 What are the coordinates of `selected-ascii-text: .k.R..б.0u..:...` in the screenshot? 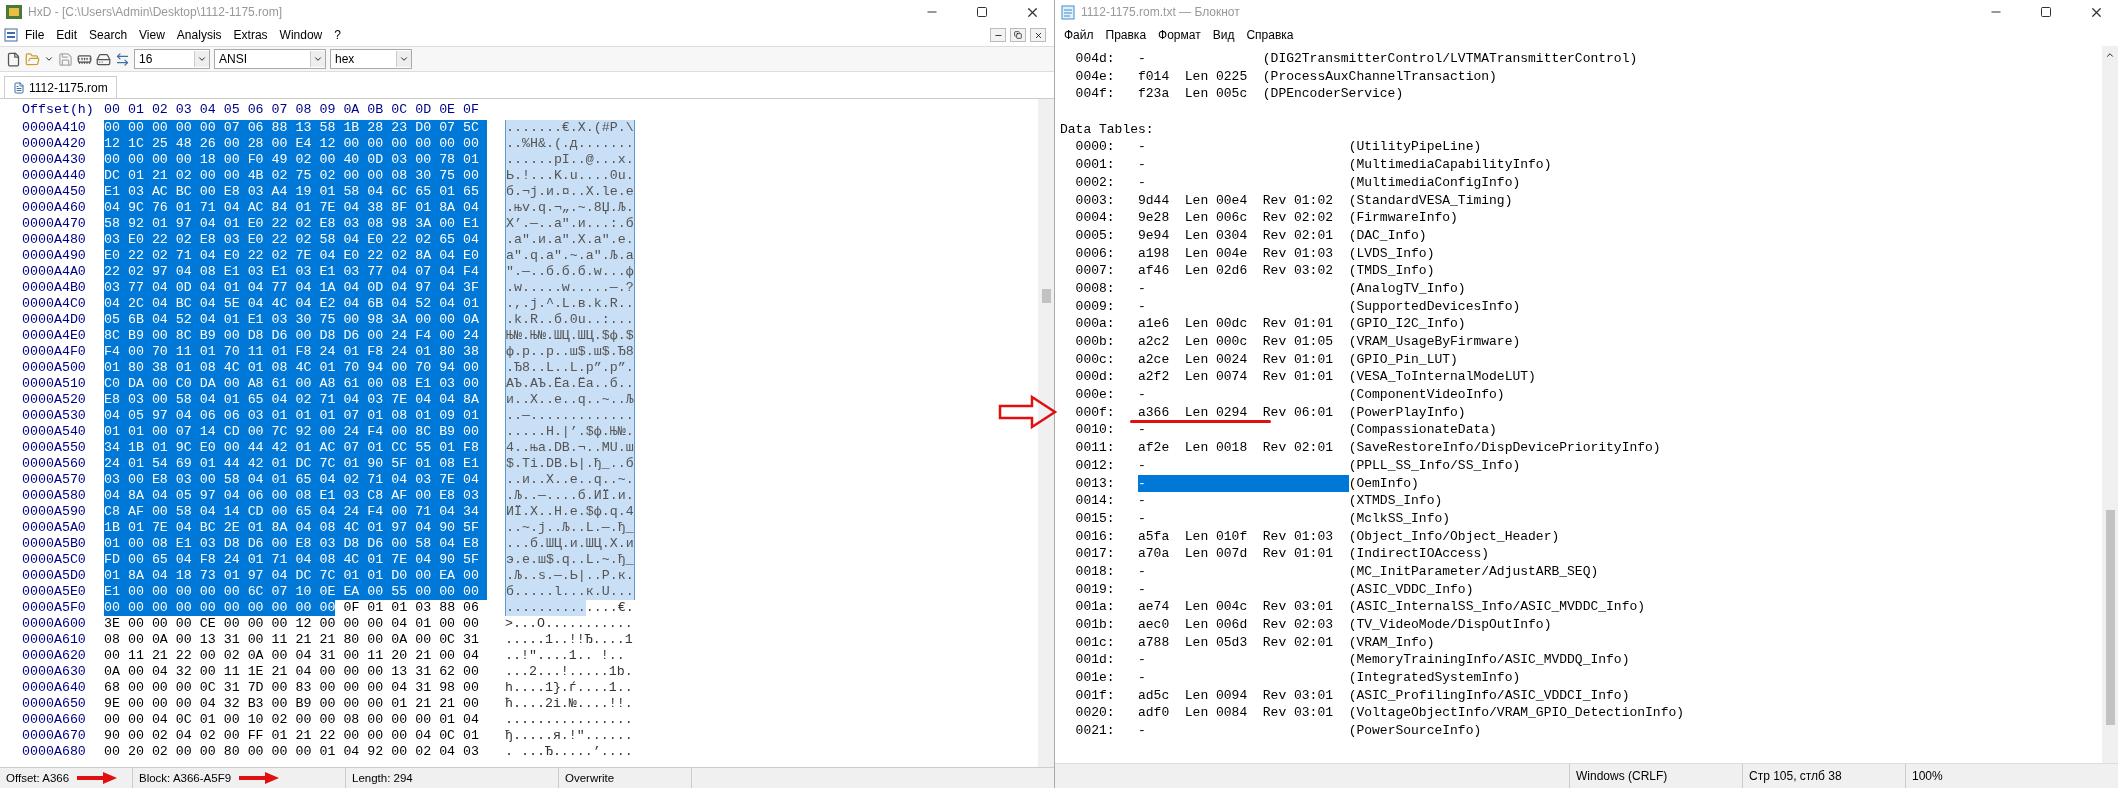 It's located at (570, 320).